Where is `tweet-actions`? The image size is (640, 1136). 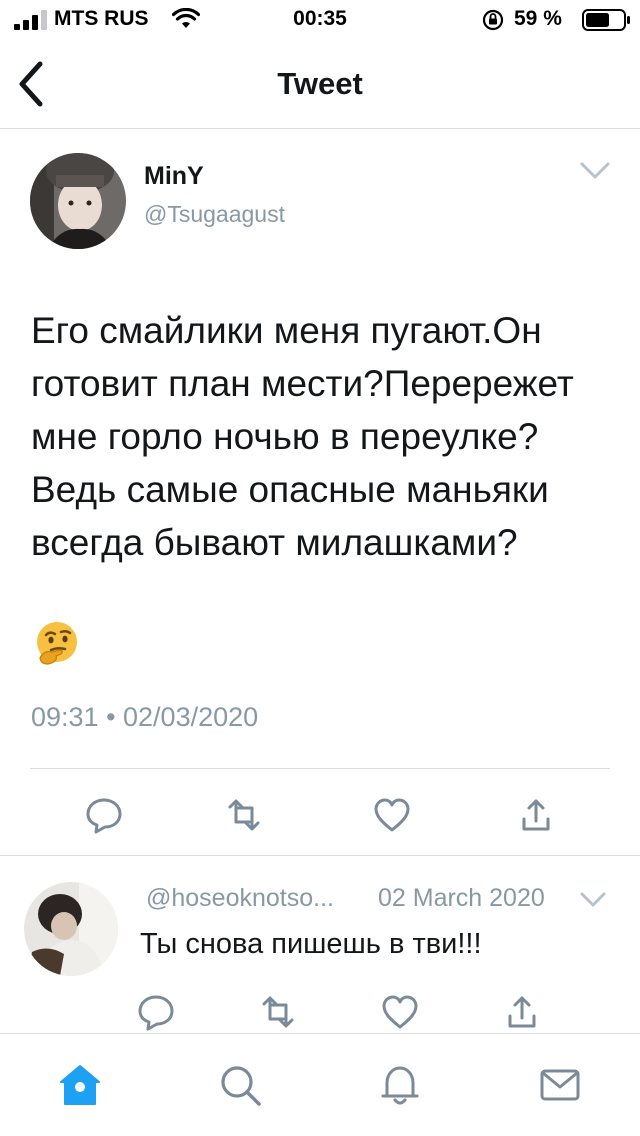 tweet-actions is located at coordinates (320, 815).